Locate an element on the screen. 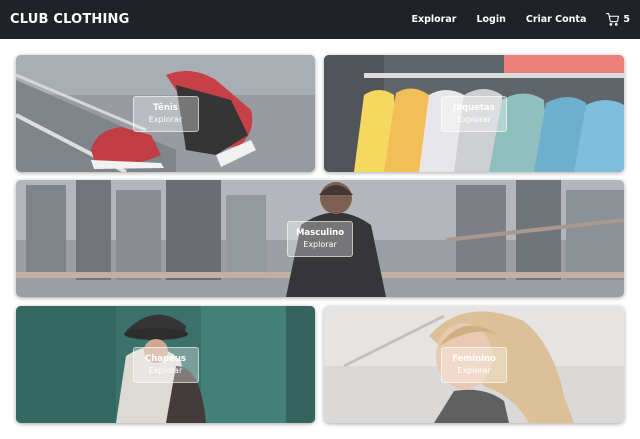 The image size is (640, 439). tile-label-jaquetas: Jaquetas Explorar is located at coordinates (474, 113).